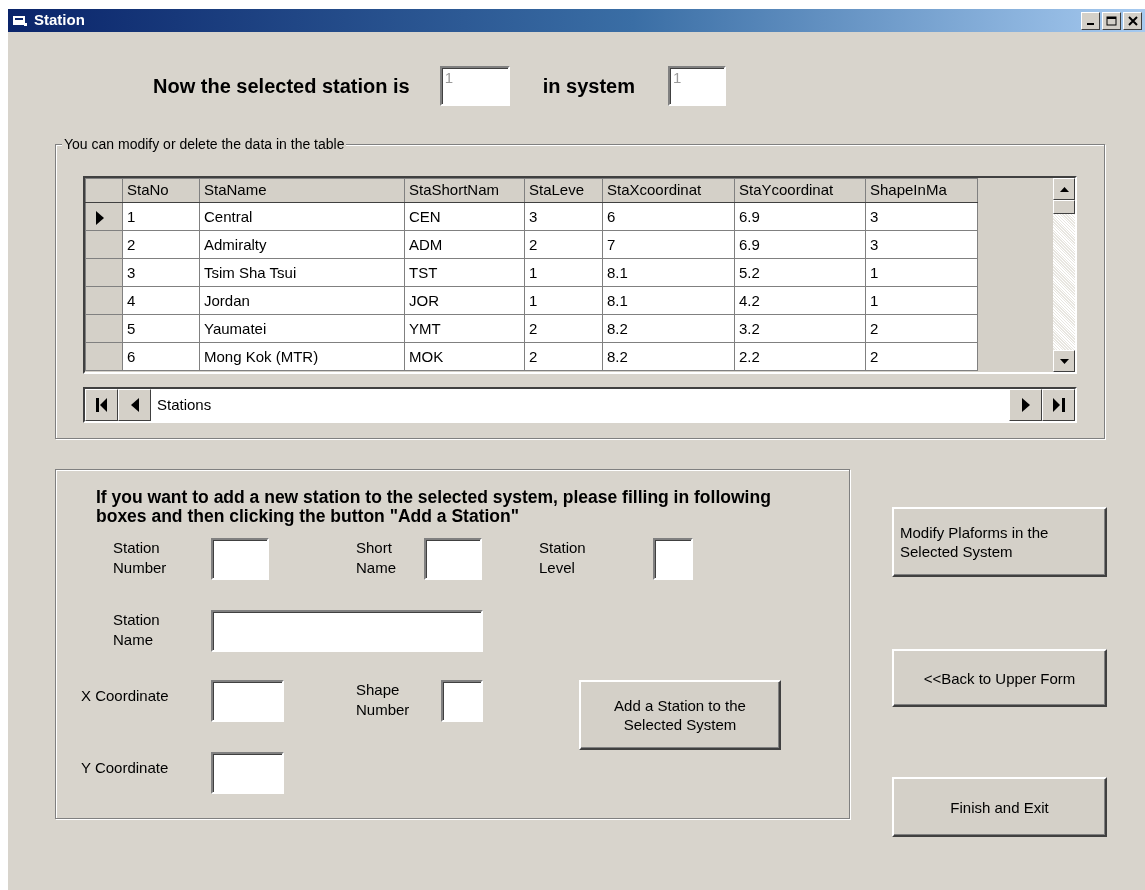 This screenshot has width=1145, height=890. Describe the element at coordinates (281, 86) in the screenshot. I see `station-label: Now the selected station is` at that location.